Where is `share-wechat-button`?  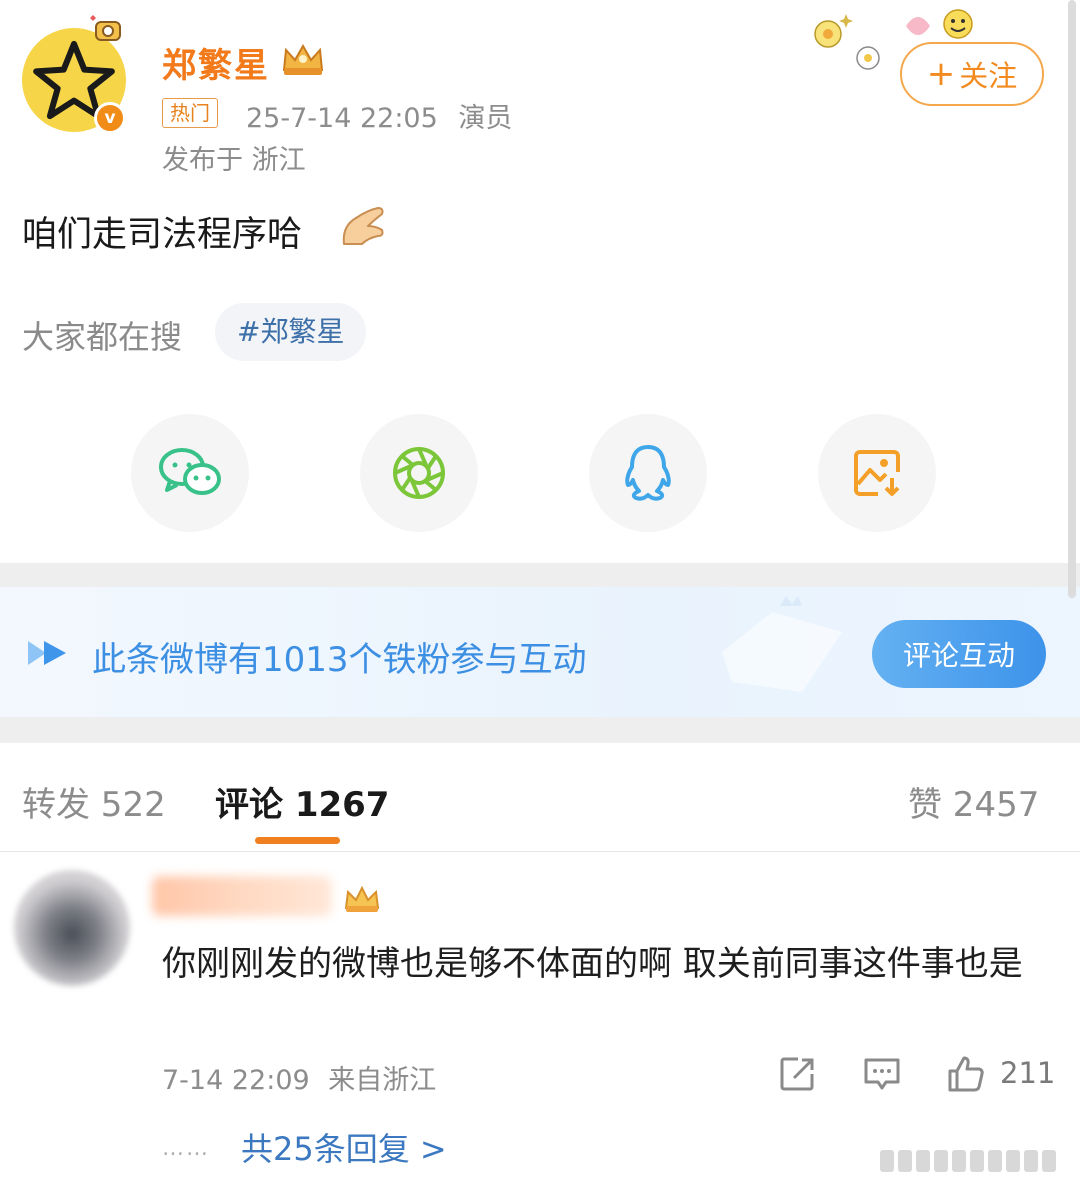
share-wechat-button is located at coordinates (190, 473).